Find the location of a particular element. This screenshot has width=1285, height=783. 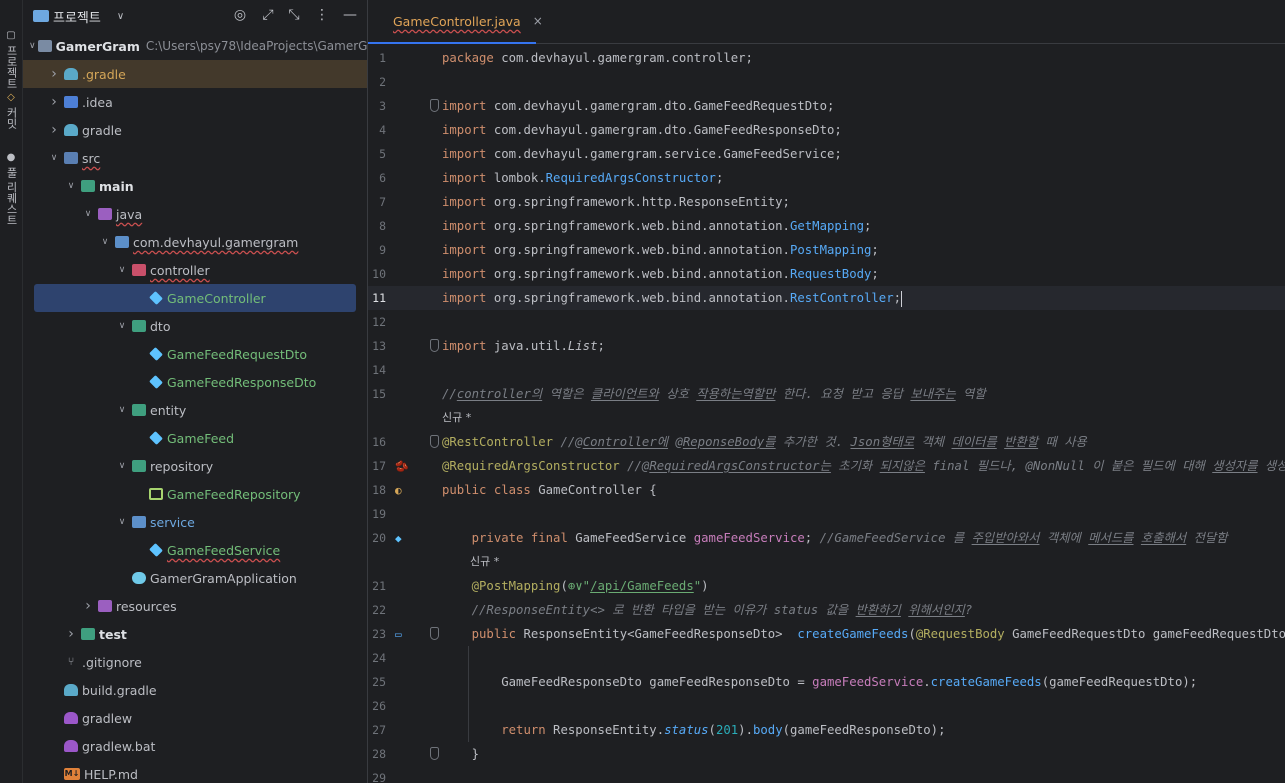

tree-item-repository: ∨ repository is located at coordinates (195, 466).